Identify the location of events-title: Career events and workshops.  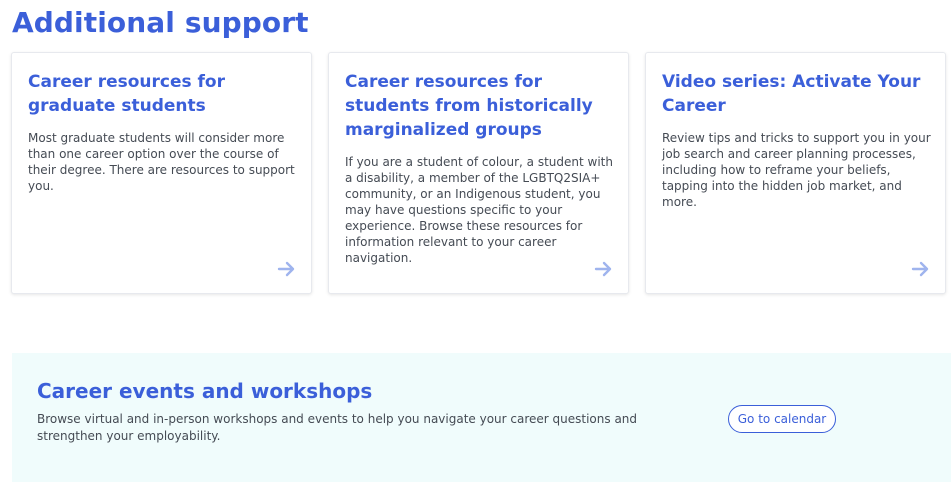
(205, 391).